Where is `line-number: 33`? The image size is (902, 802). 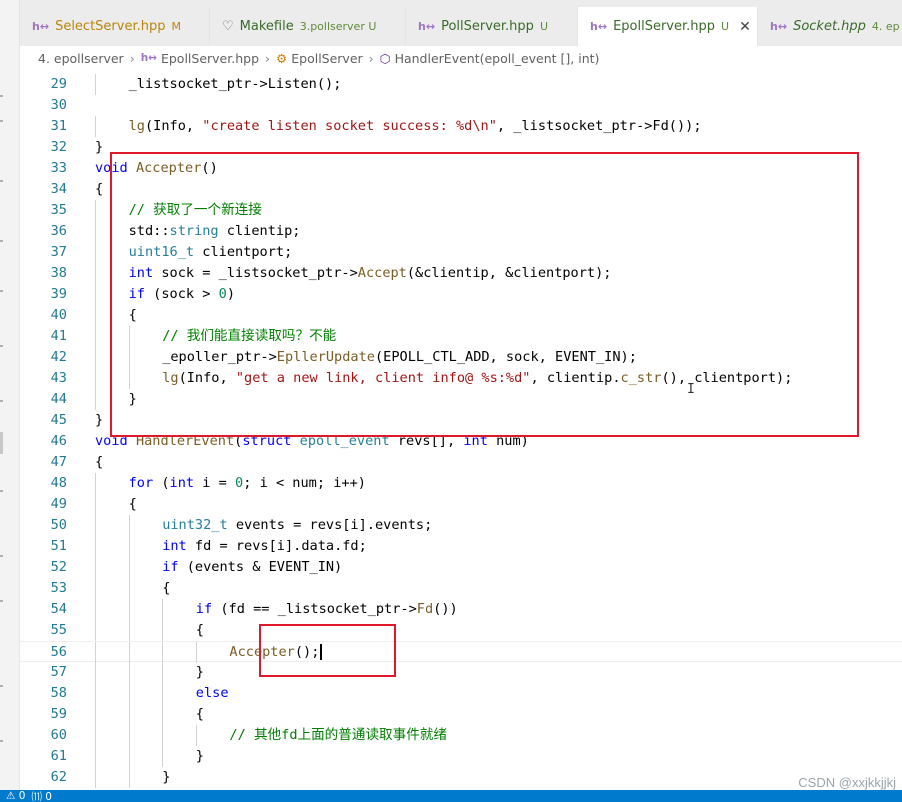 line-number: 33 is located at coordinates (58, 168).